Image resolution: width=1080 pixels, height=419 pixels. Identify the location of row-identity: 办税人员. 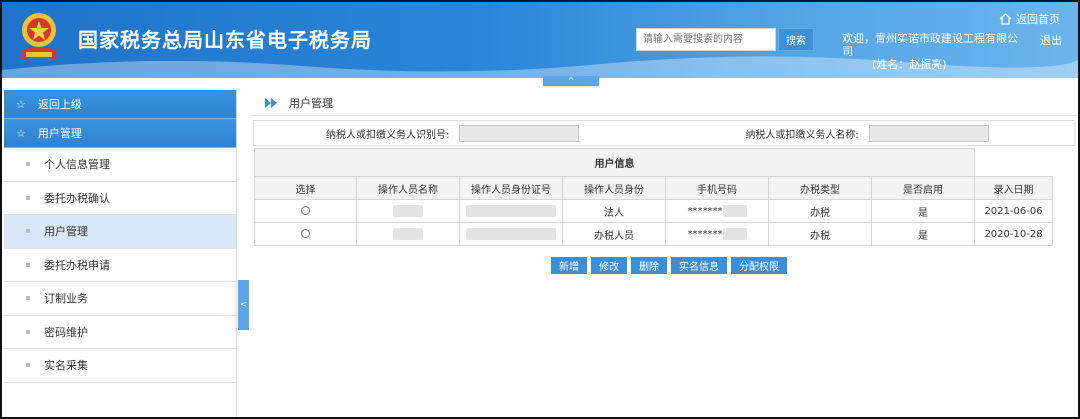
(614, 234).